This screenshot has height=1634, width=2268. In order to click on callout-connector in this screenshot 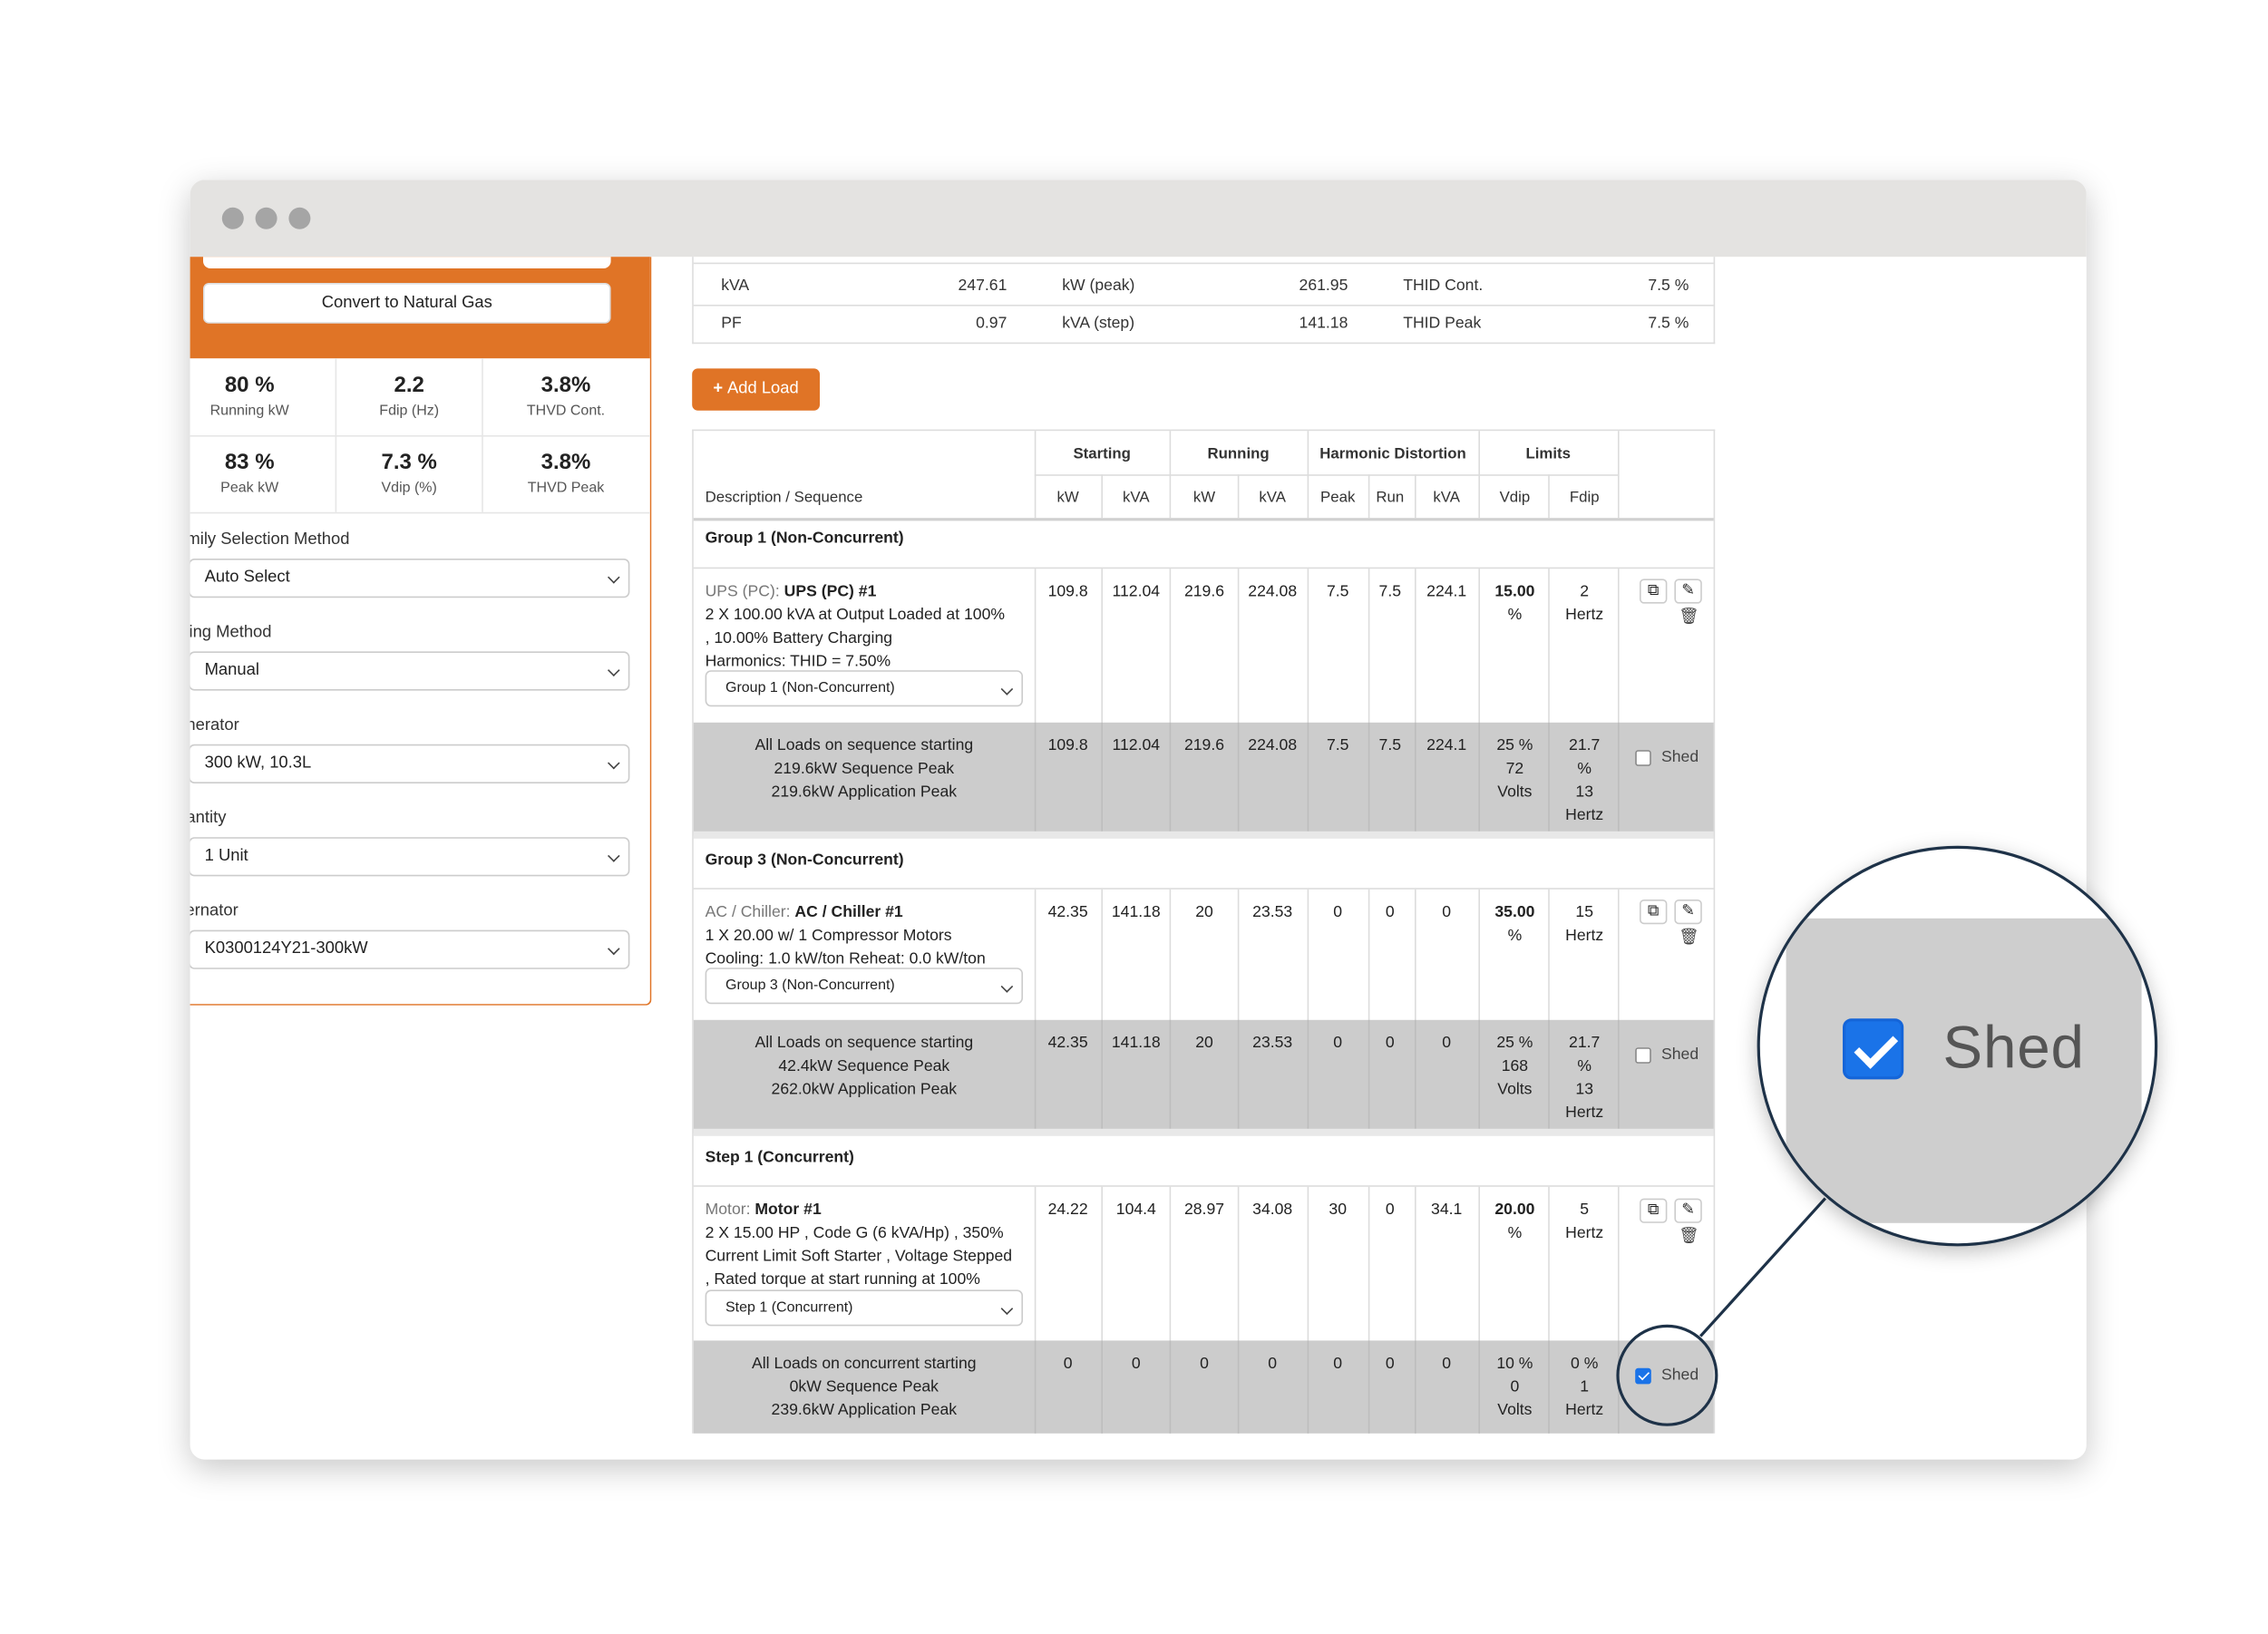, I will do `click(1762, 1267)`.